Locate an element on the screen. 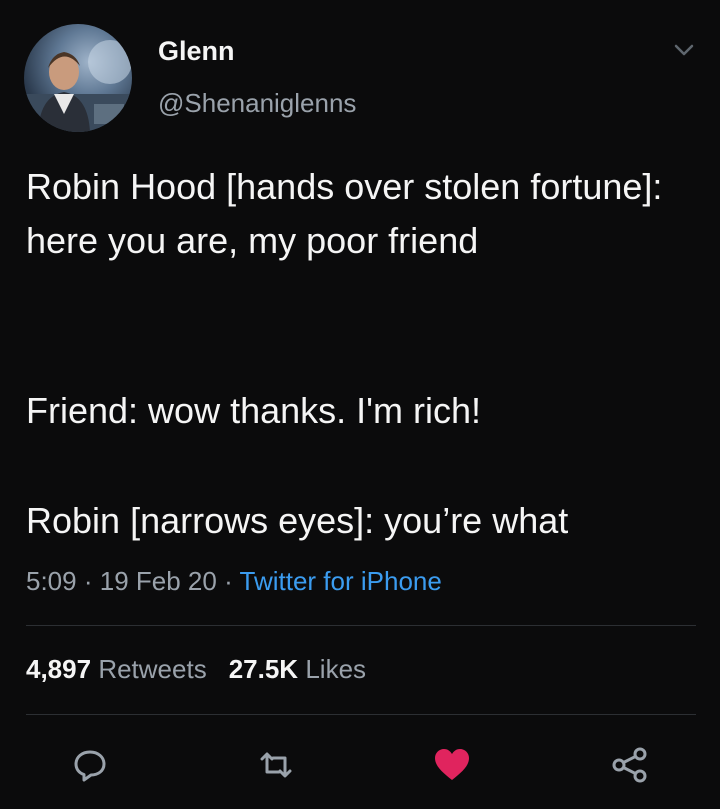 This screenshot has width=720, height=809. retweets-stat: 4,897 Retweets is located at coordinates (116, 669).